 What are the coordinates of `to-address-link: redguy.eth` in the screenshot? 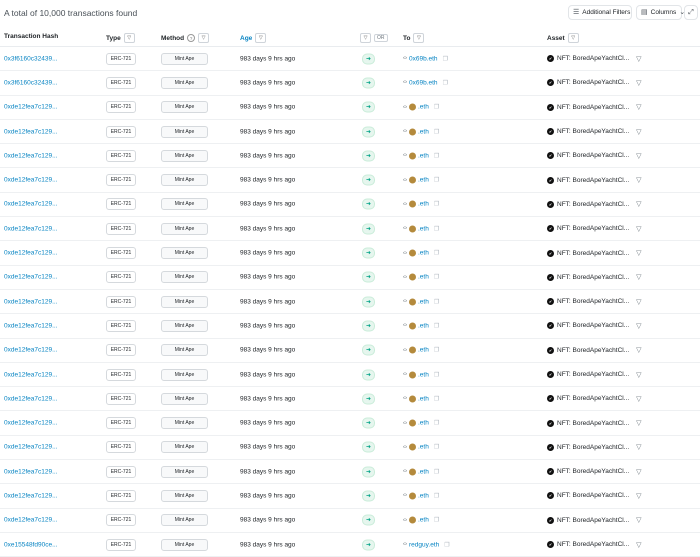 It's located at (424, 544).